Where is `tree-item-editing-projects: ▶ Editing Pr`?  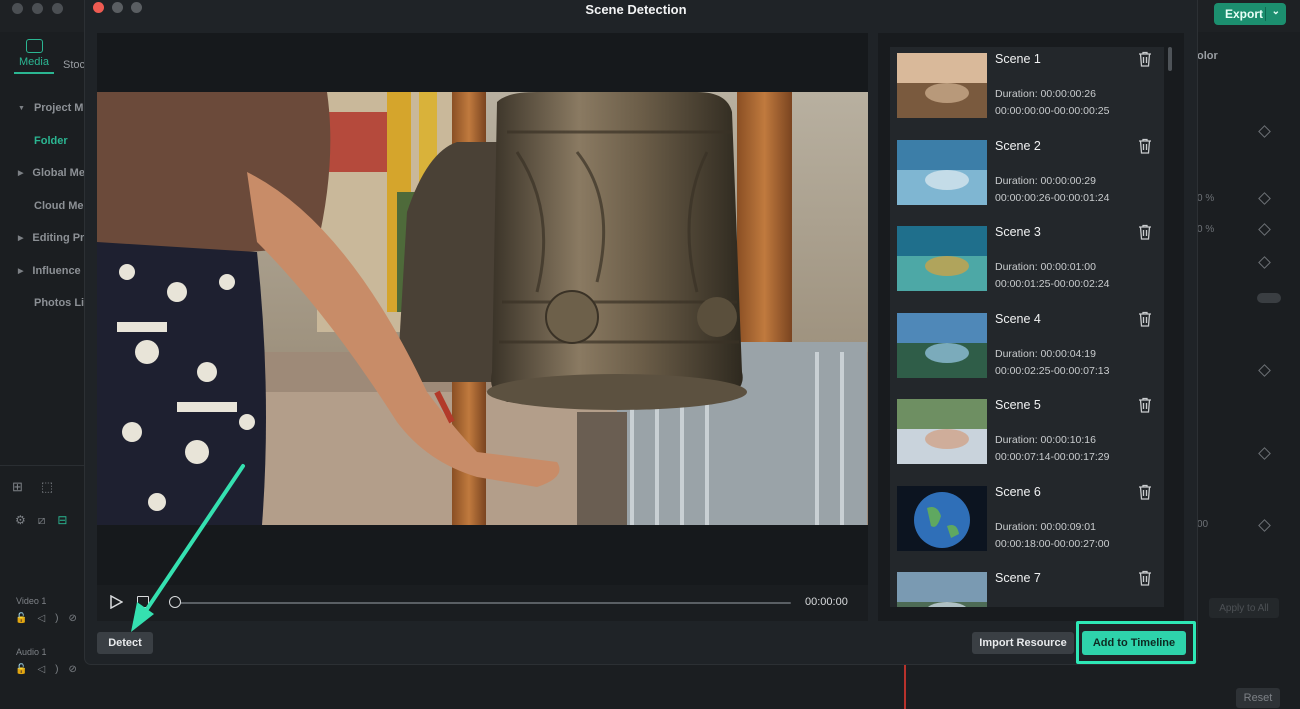 tree-item-editing-projects: ▶ Editing Pr is located at coordinates (45, 238).